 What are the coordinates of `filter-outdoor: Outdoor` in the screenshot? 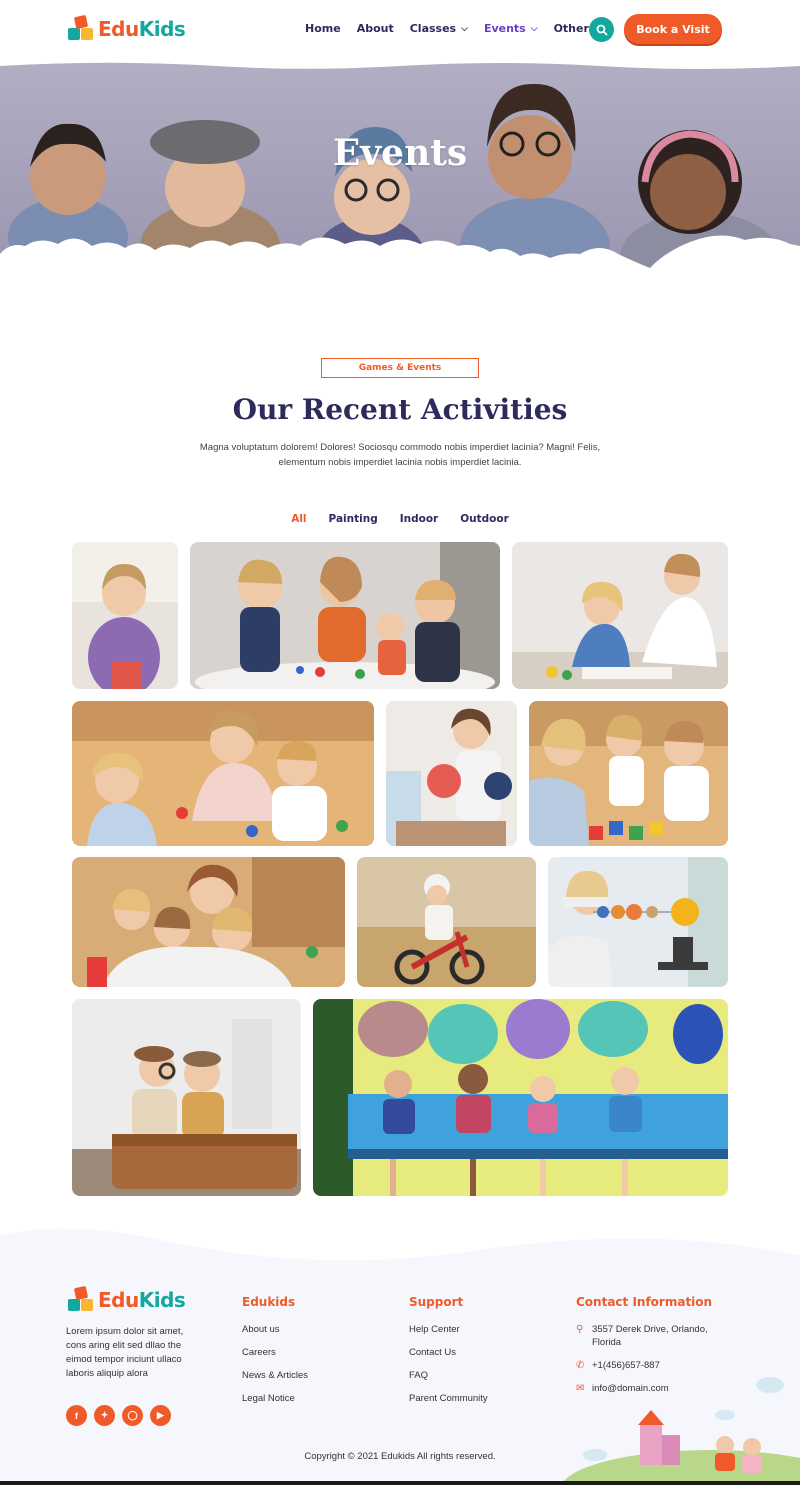 It's located at (484, 519).